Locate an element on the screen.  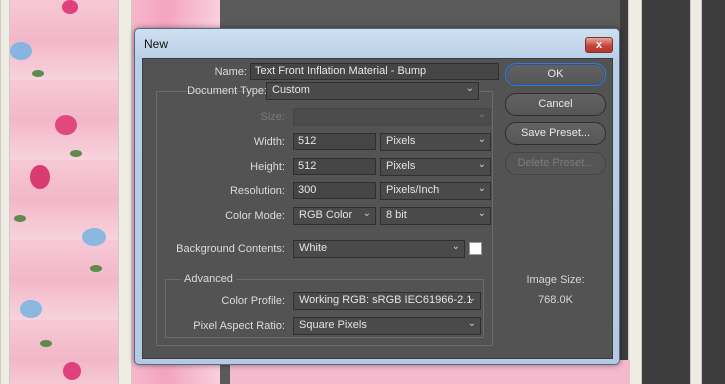
name-label: Name: is located at coordinates (230, 72).